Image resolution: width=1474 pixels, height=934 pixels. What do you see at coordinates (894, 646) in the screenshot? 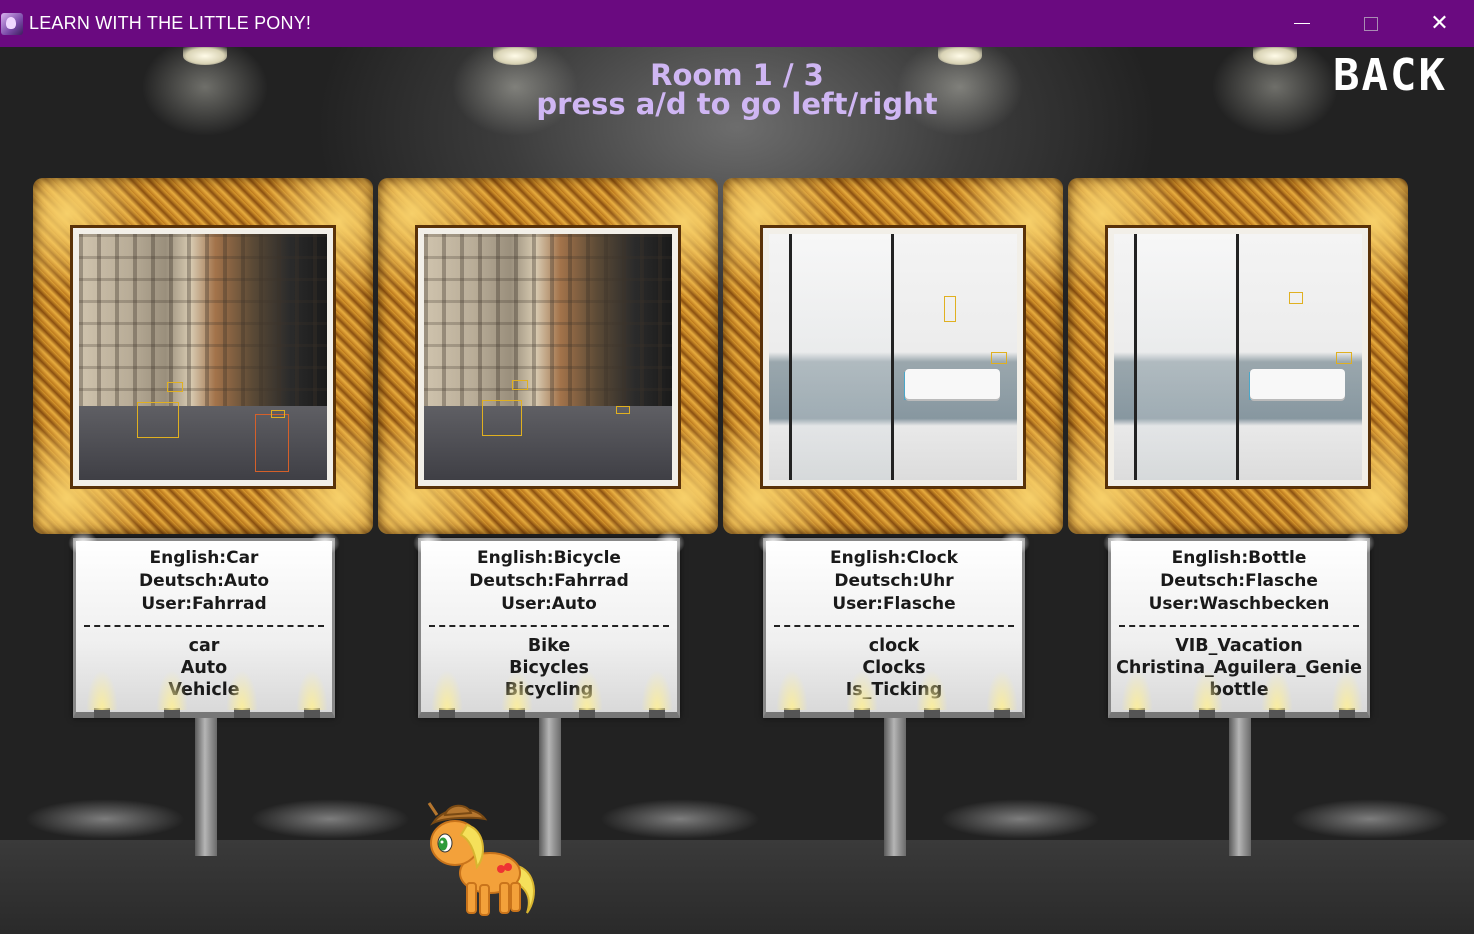
I see `tag-label: clock` at bounding box center [894, 646].